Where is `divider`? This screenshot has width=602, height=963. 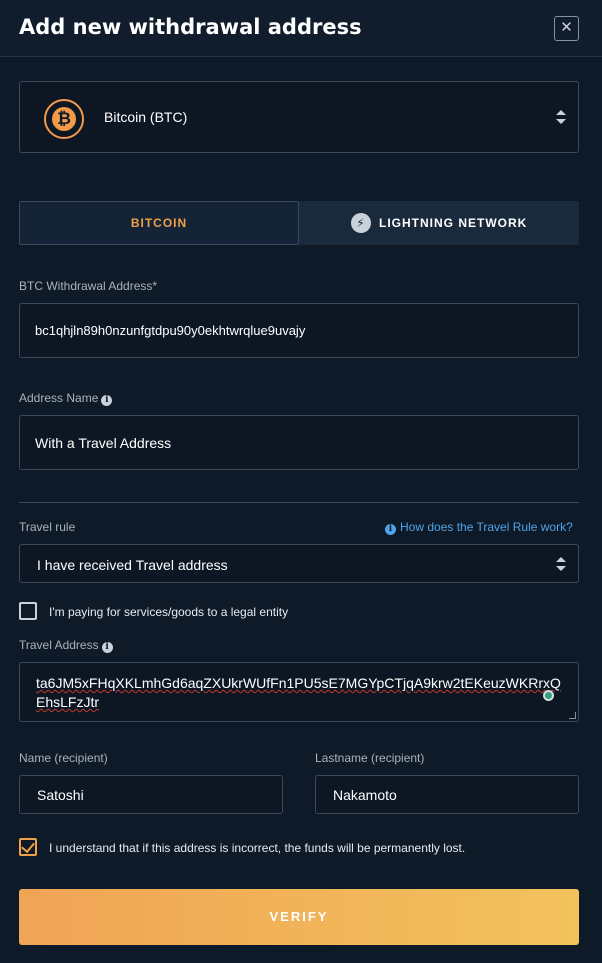
divider is located at coordinates (299, 502).